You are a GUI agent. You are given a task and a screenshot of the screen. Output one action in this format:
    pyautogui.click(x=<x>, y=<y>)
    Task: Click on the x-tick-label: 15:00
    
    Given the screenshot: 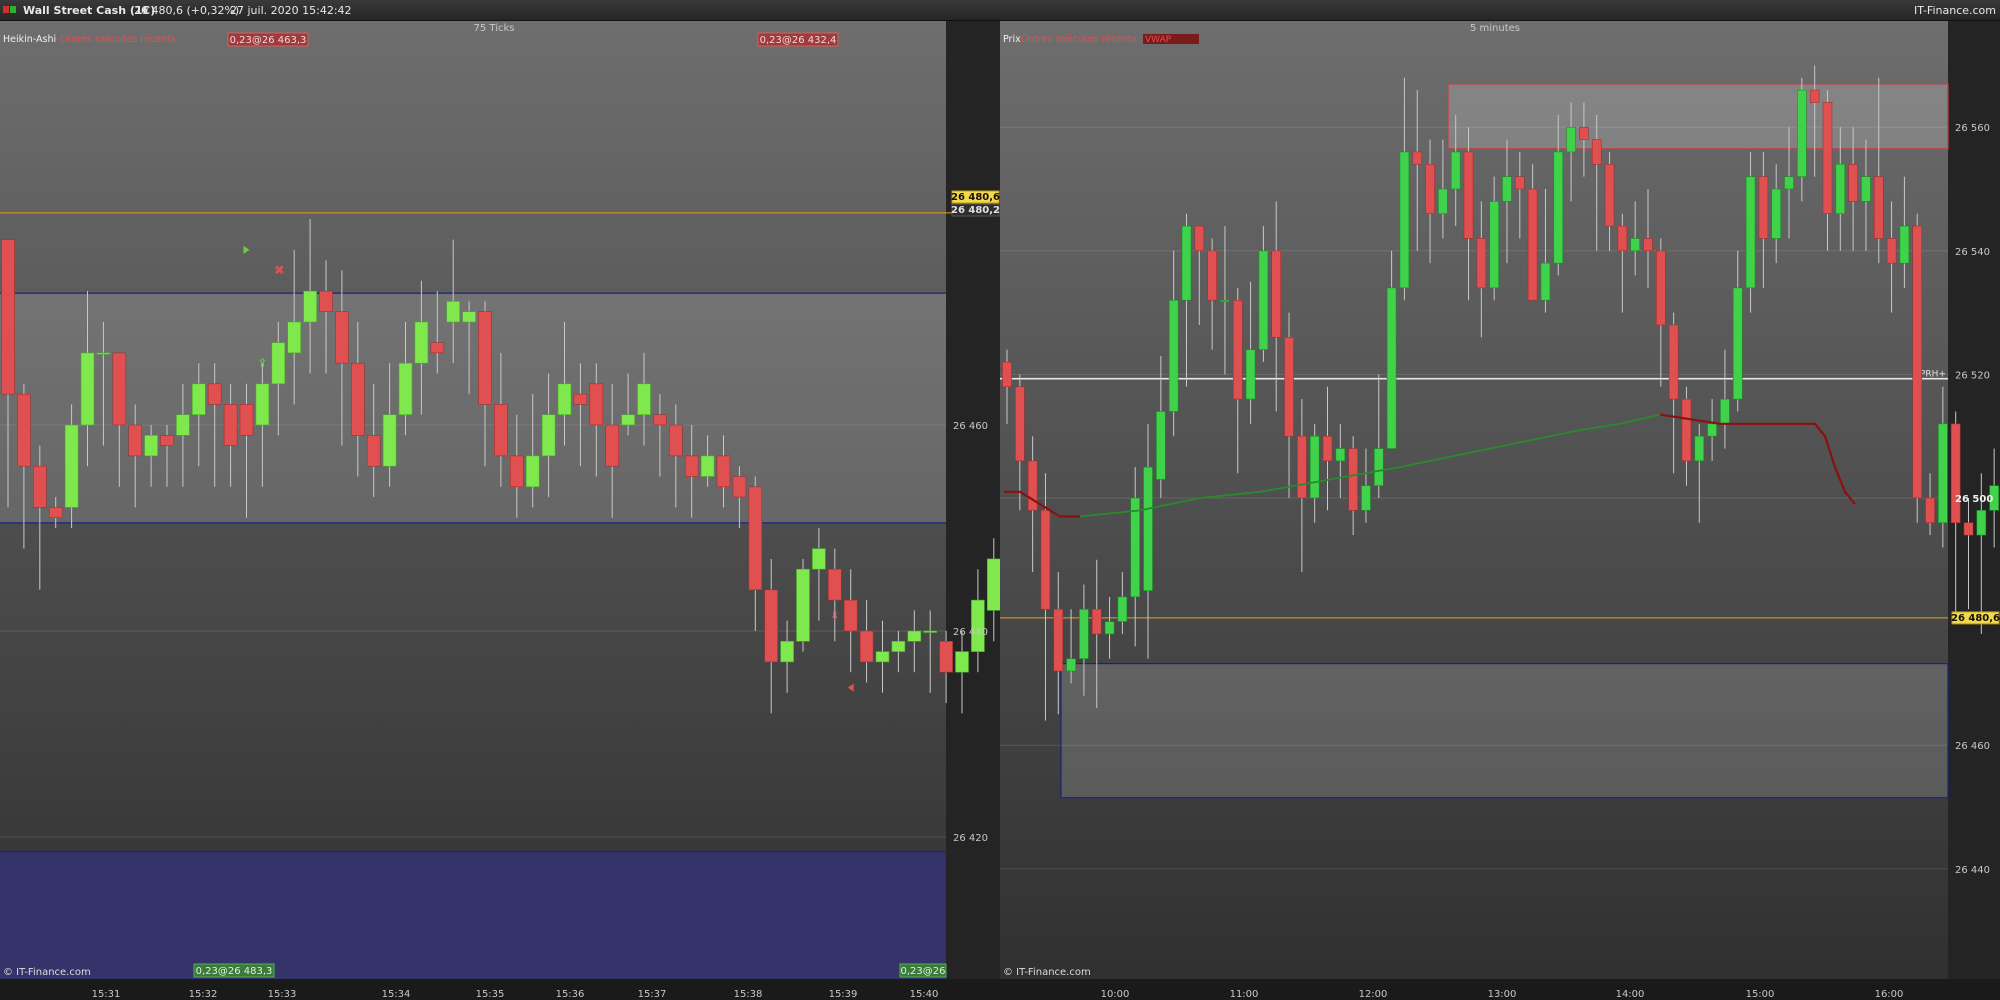 What is the action you would take?
    pyautogui.click(x=1760, y=994)
    